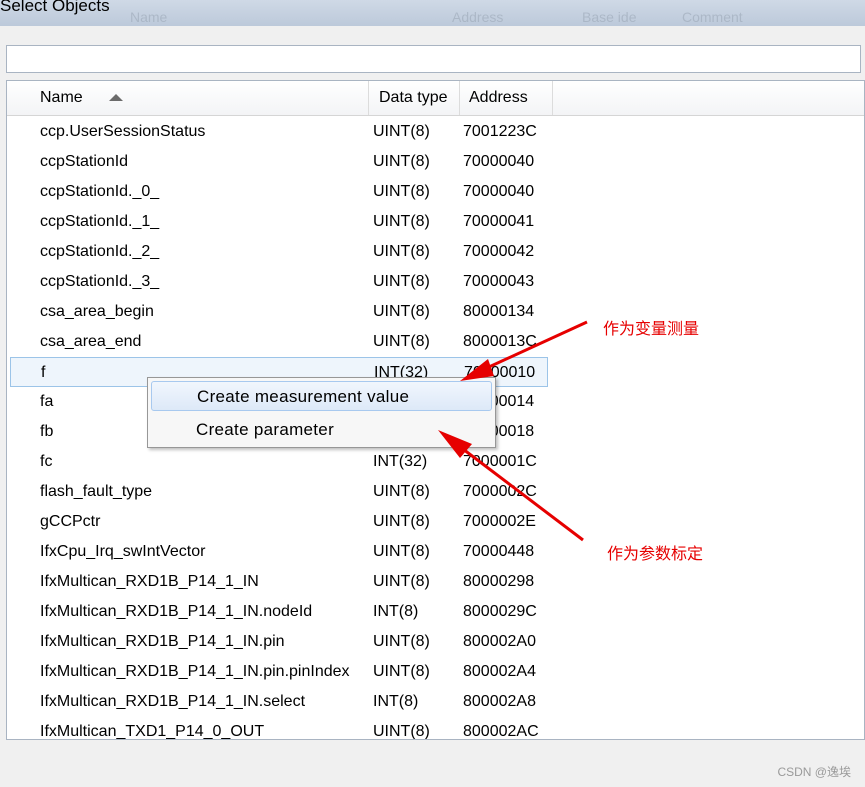  I want to click on cell-address: 800002AC, so click(501, 731).